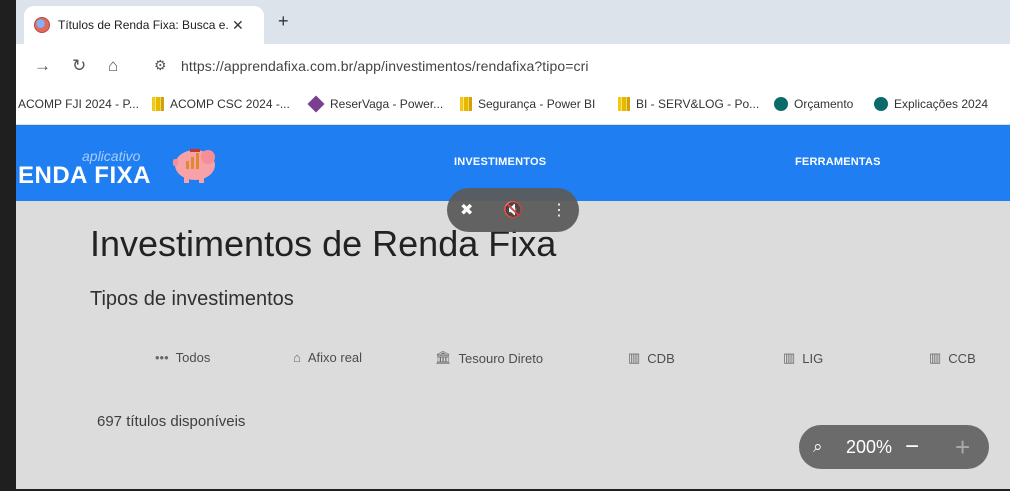 The width and height of the screenshot is (1010, 491). What do you see at coordinates (84, 176) in the screenshot?
I see `site-logo: ENDA FIXA` at bounding box center [84, 176].